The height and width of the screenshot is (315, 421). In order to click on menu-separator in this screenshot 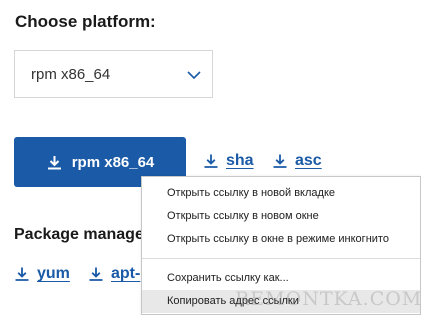, I will do `click(281, 258)`.